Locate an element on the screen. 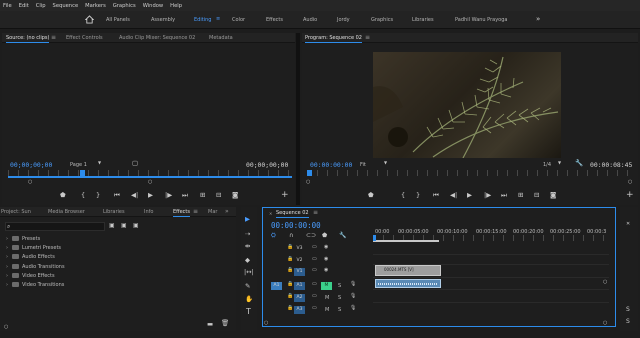 This screenshot has width=640, height=338. new-bin-icon: ▬ is located at coordinates (210, 324).